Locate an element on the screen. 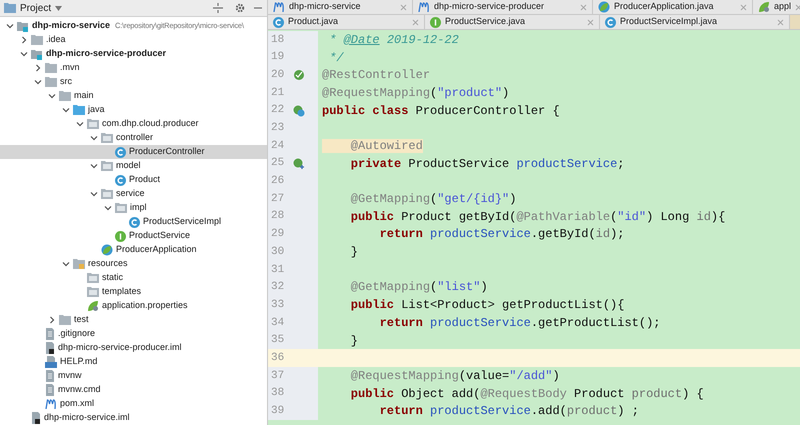  tree-item: application.properties is located at coordinates (133, 306).